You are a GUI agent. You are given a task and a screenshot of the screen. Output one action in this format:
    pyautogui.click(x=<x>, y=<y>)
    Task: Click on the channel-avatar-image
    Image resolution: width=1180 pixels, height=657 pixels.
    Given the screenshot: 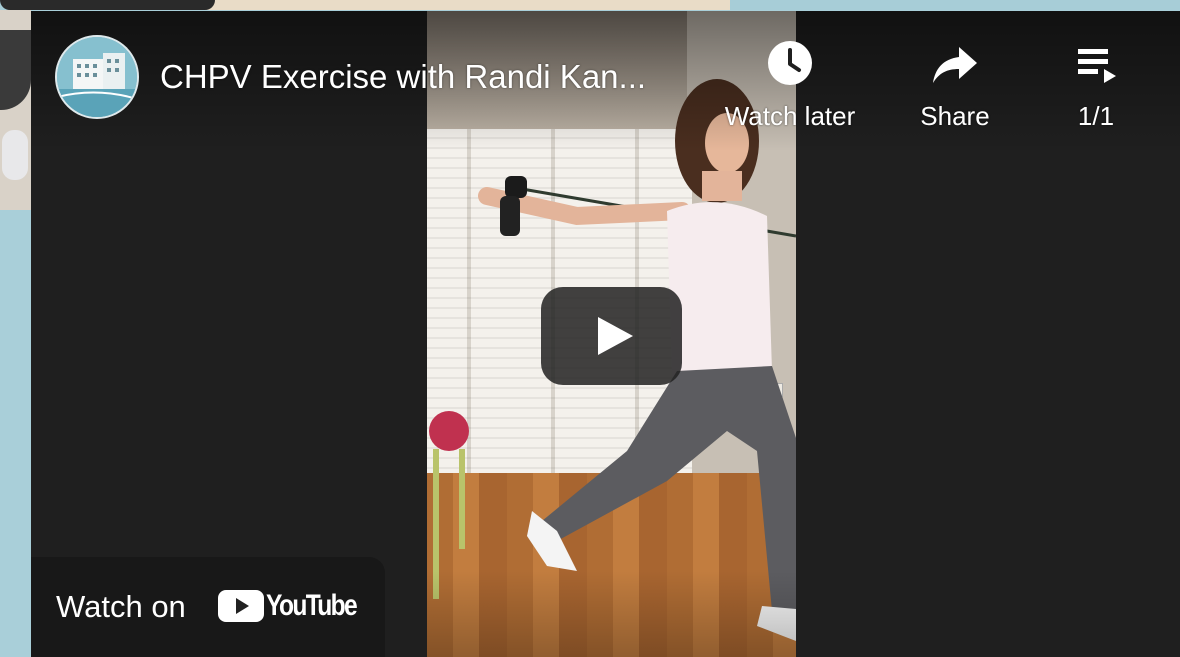 What is the action you would take?
    pyautogui.click(x=97, y=77)
    